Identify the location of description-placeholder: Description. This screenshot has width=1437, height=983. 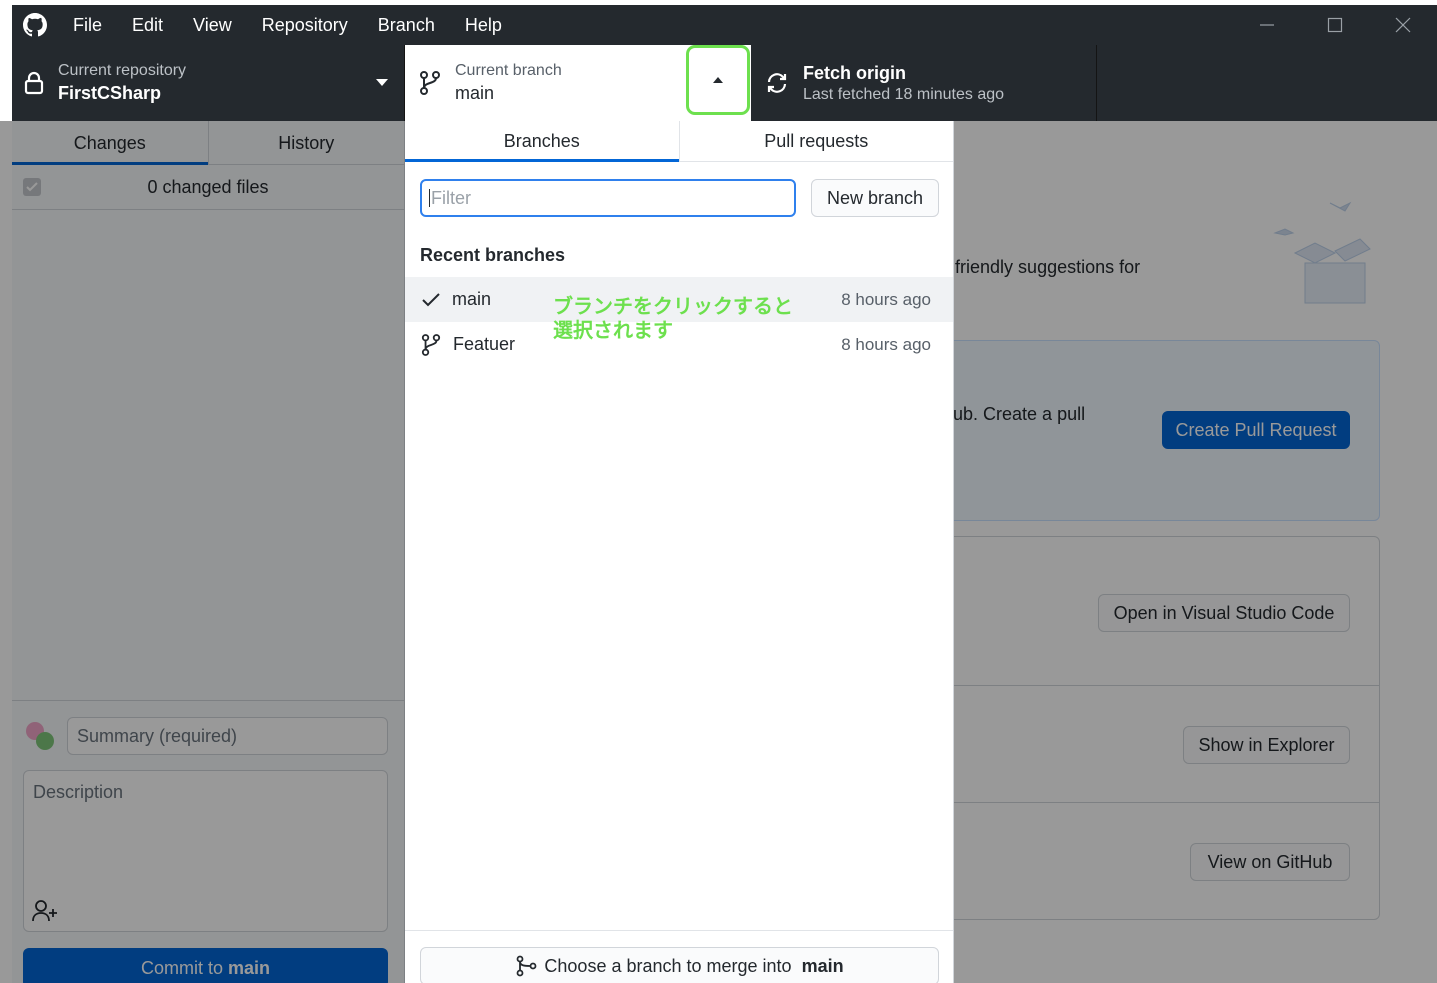
(78, 792).